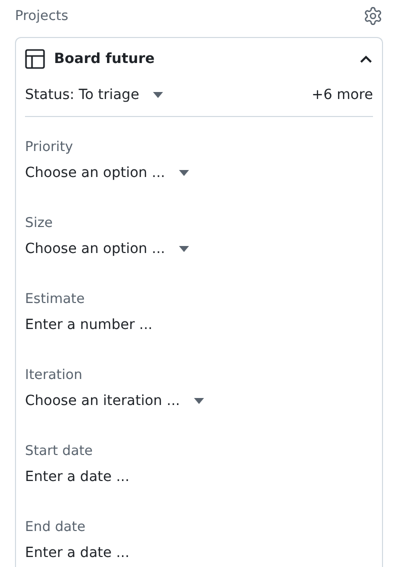  What do you see at coordinates (104, 59) in the screenshot?
I see `project-name: Board future` at bounding box center [104, 59].